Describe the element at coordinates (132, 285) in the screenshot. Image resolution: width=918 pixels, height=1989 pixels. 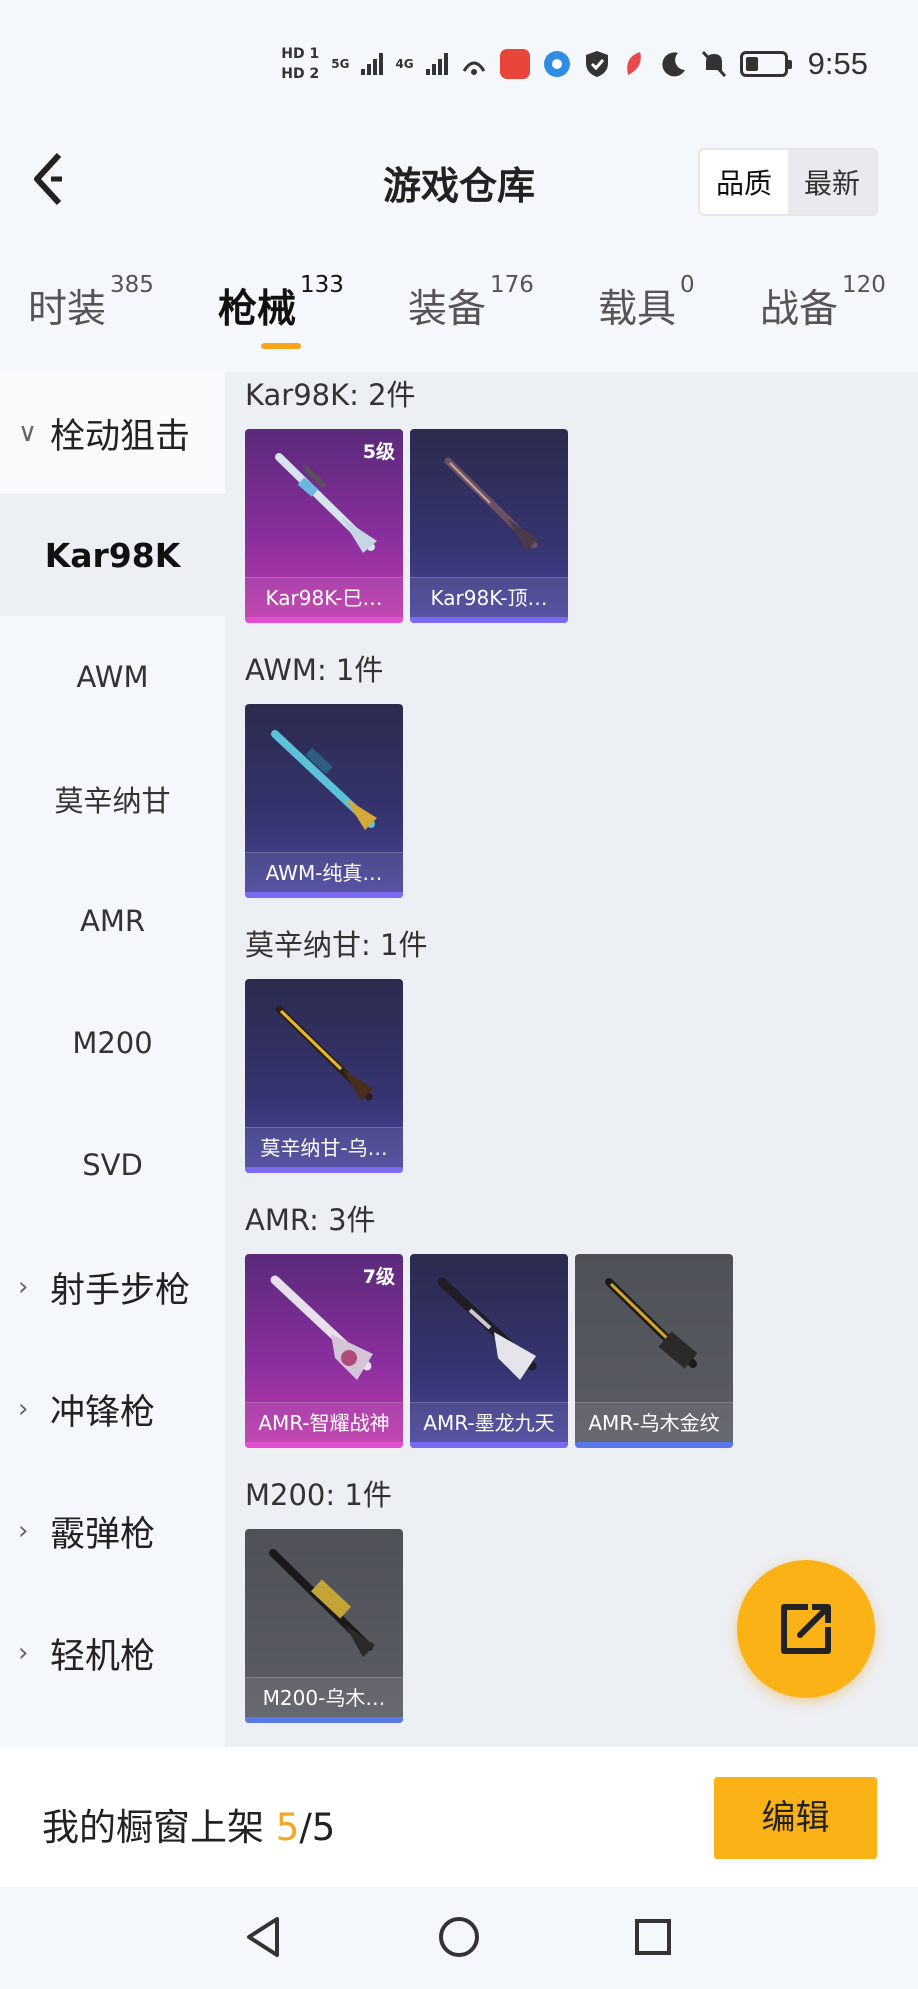
I see `tab-count: 385` at that location.